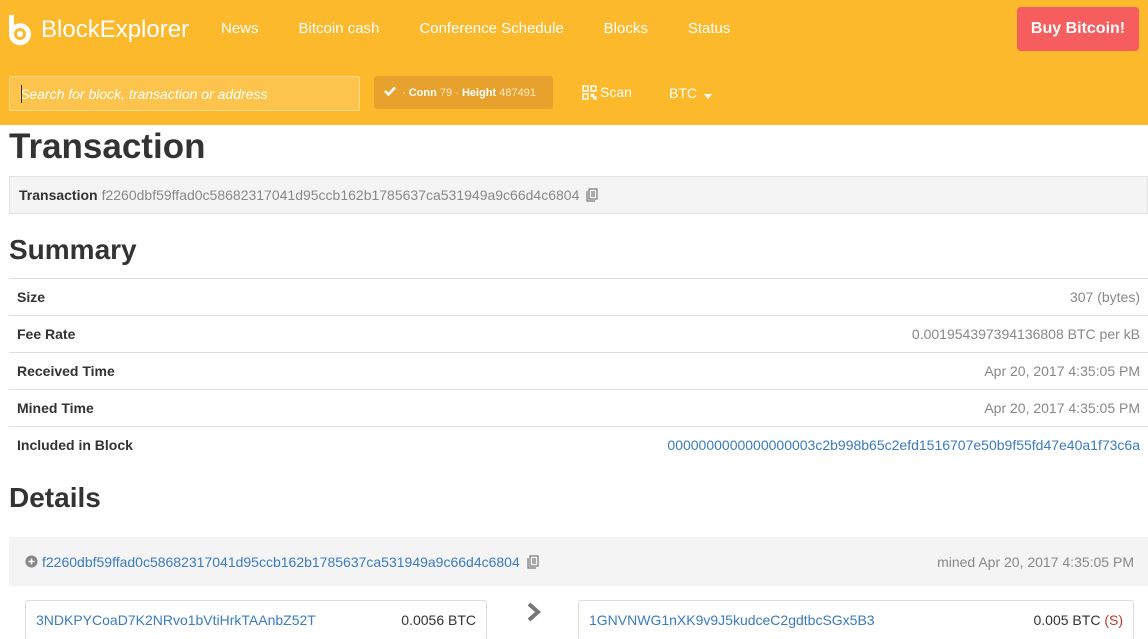 The width and height of the screenshot is (1148, 639). Describe the element at coordinates (589, 92) in the screenshot. I see `qr-icon` at that location.